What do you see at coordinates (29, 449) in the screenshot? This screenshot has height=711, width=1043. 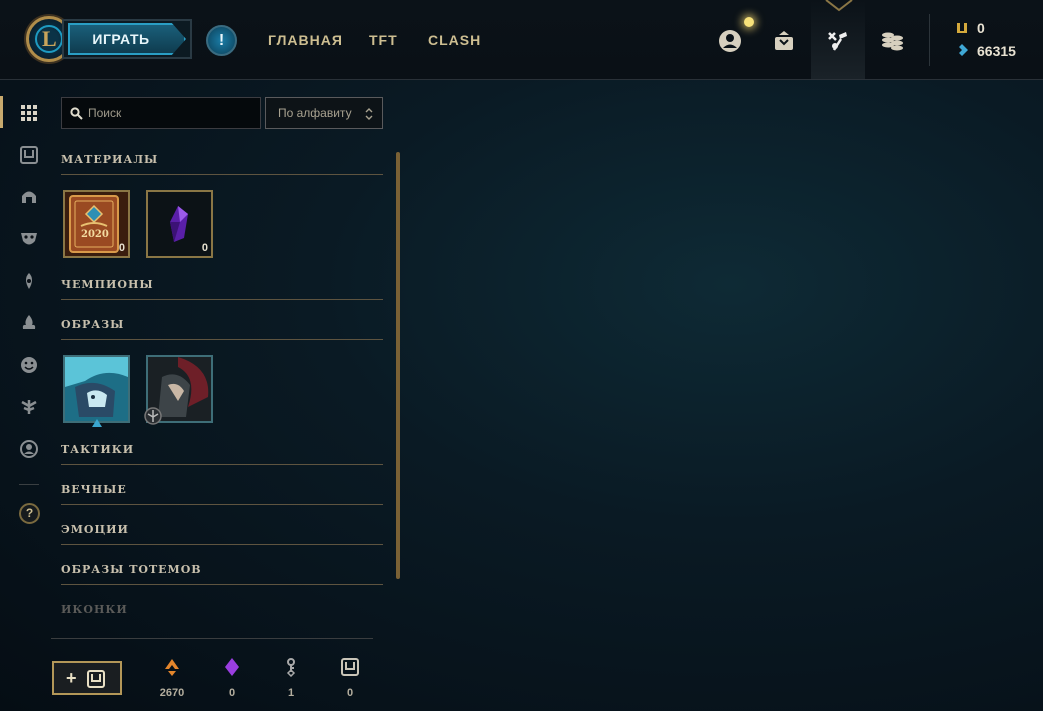 I see `profile-circle-icon` at bounding box center [29, 449].